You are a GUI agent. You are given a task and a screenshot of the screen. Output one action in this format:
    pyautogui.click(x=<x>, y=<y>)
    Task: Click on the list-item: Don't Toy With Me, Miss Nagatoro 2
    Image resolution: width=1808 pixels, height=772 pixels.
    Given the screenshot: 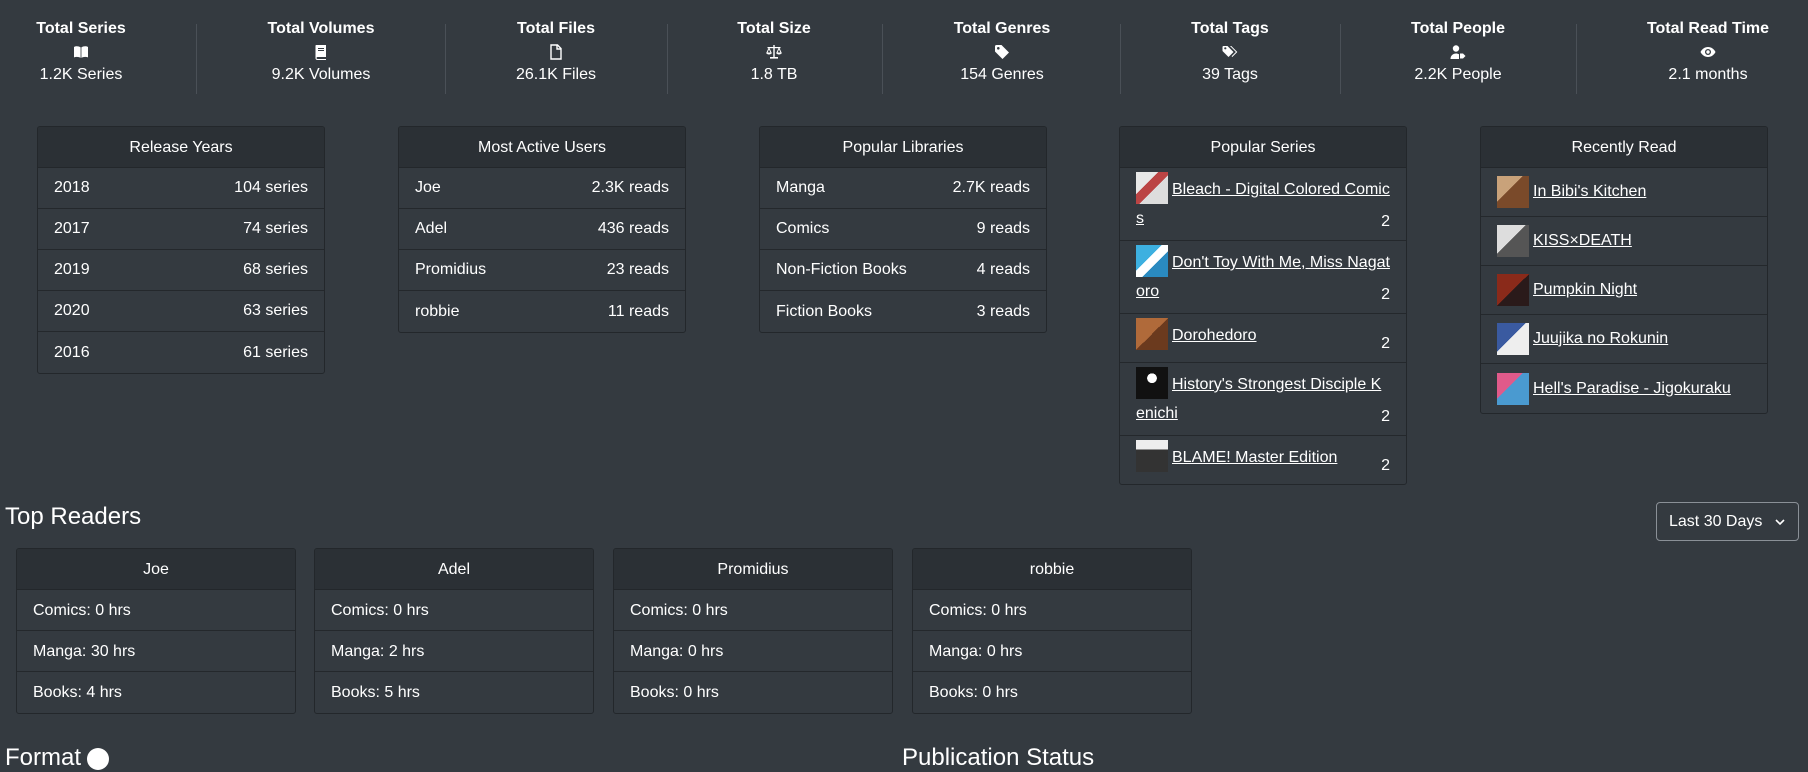 What is the action you would take?
    pyautogui.click(x=1263, y=277)
    